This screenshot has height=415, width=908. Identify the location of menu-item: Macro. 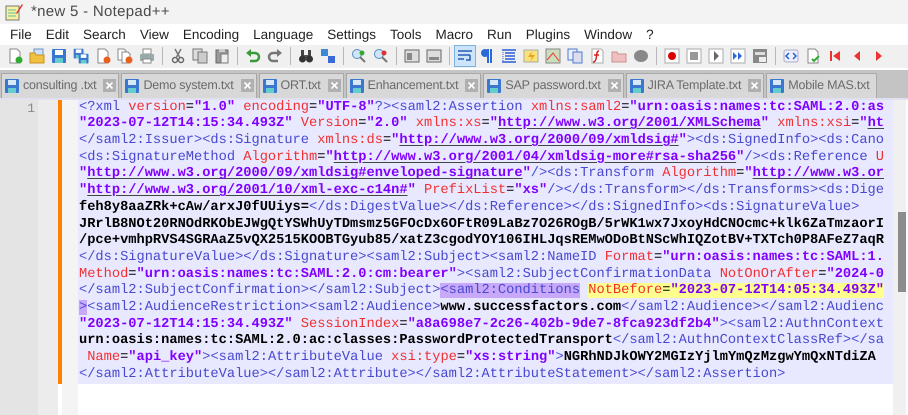
(454, 34).